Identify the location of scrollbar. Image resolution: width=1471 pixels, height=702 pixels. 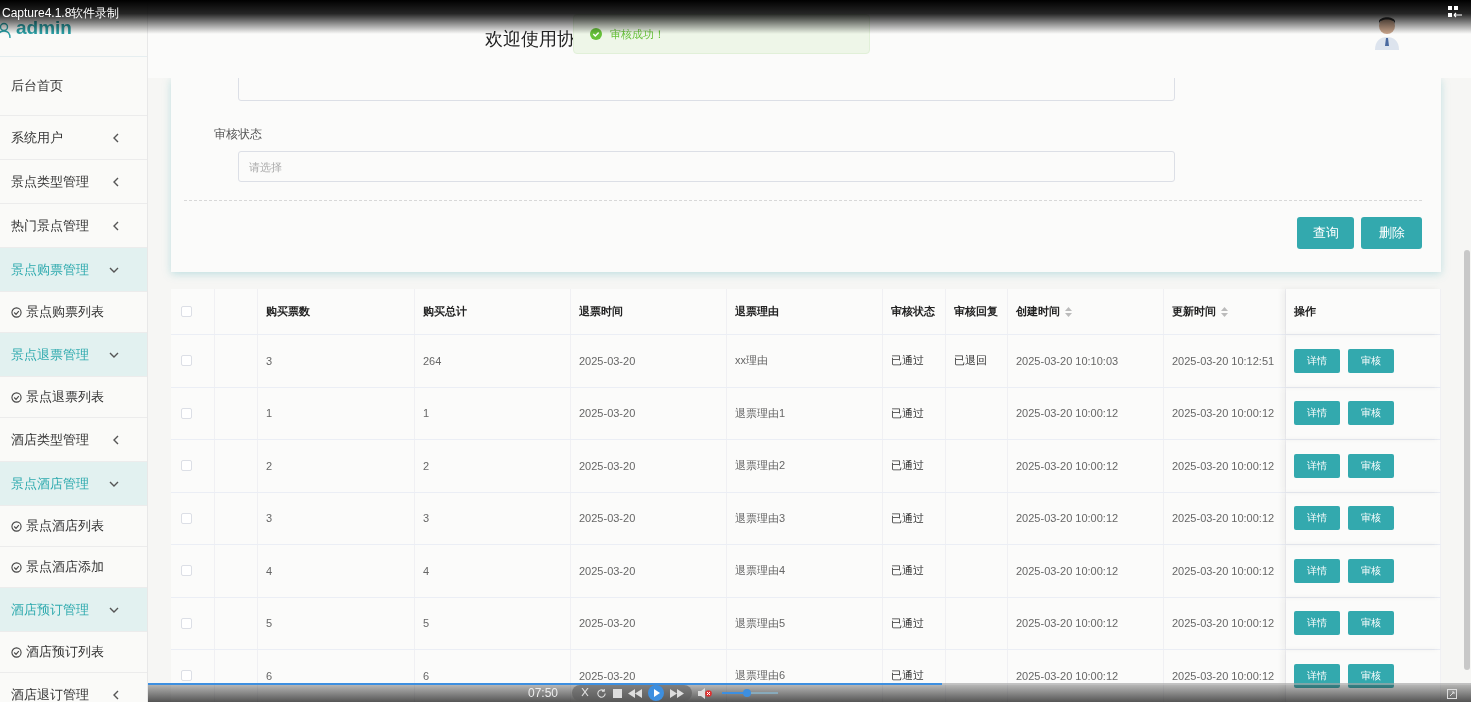
(1467, 460).